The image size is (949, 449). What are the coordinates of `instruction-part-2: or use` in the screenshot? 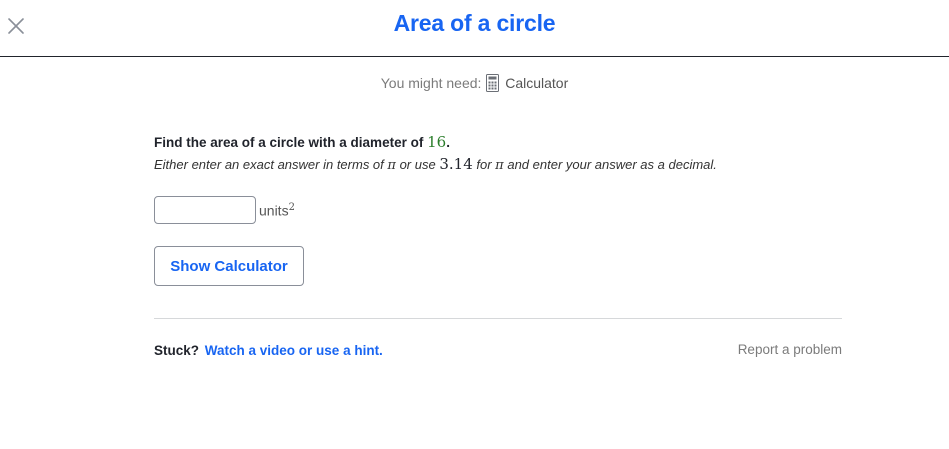 It's located at (417, 164).